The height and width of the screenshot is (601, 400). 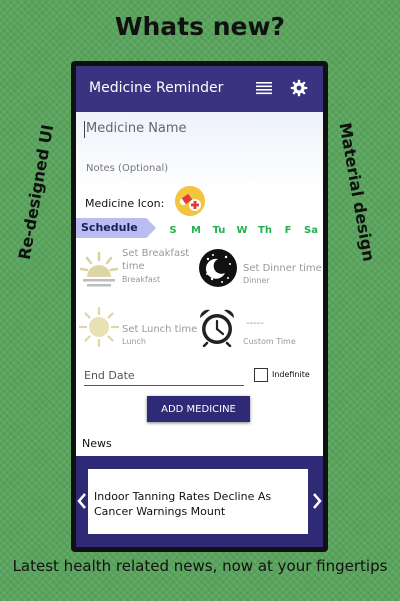 What do you see at coordinates (256, 280) in the screenshot?
I see `dinner-label: Dinner` at bounding box center [256, 280].